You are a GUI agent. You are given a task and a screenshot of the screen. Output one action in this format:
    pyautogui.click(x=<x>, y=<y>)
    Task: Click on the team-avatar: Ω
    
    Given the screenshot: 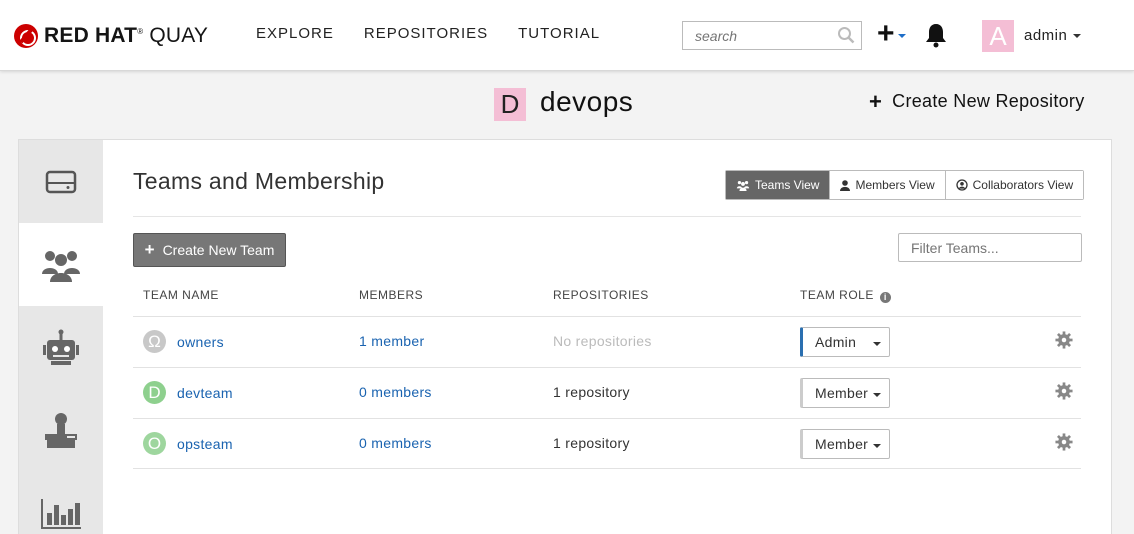 What is the action you would take?
    pyautogui.click(x=154, y=341)
    